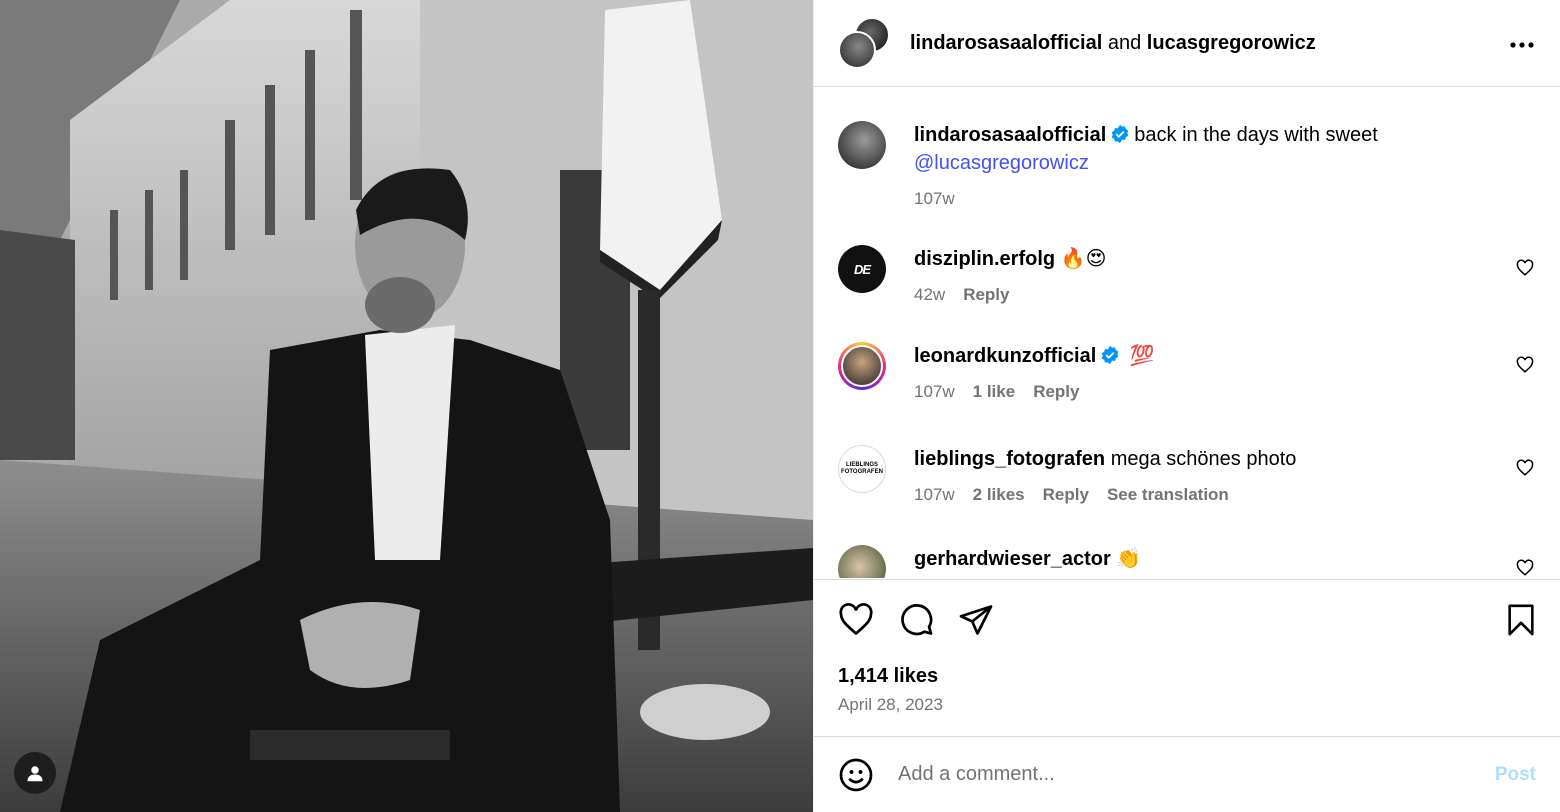 This screenshot has width=1560, height=812. What do you see at coordinates (999, 495) in the screenshot?
I see `comment-likes: 2 likes` at bounding box center [999, 495].